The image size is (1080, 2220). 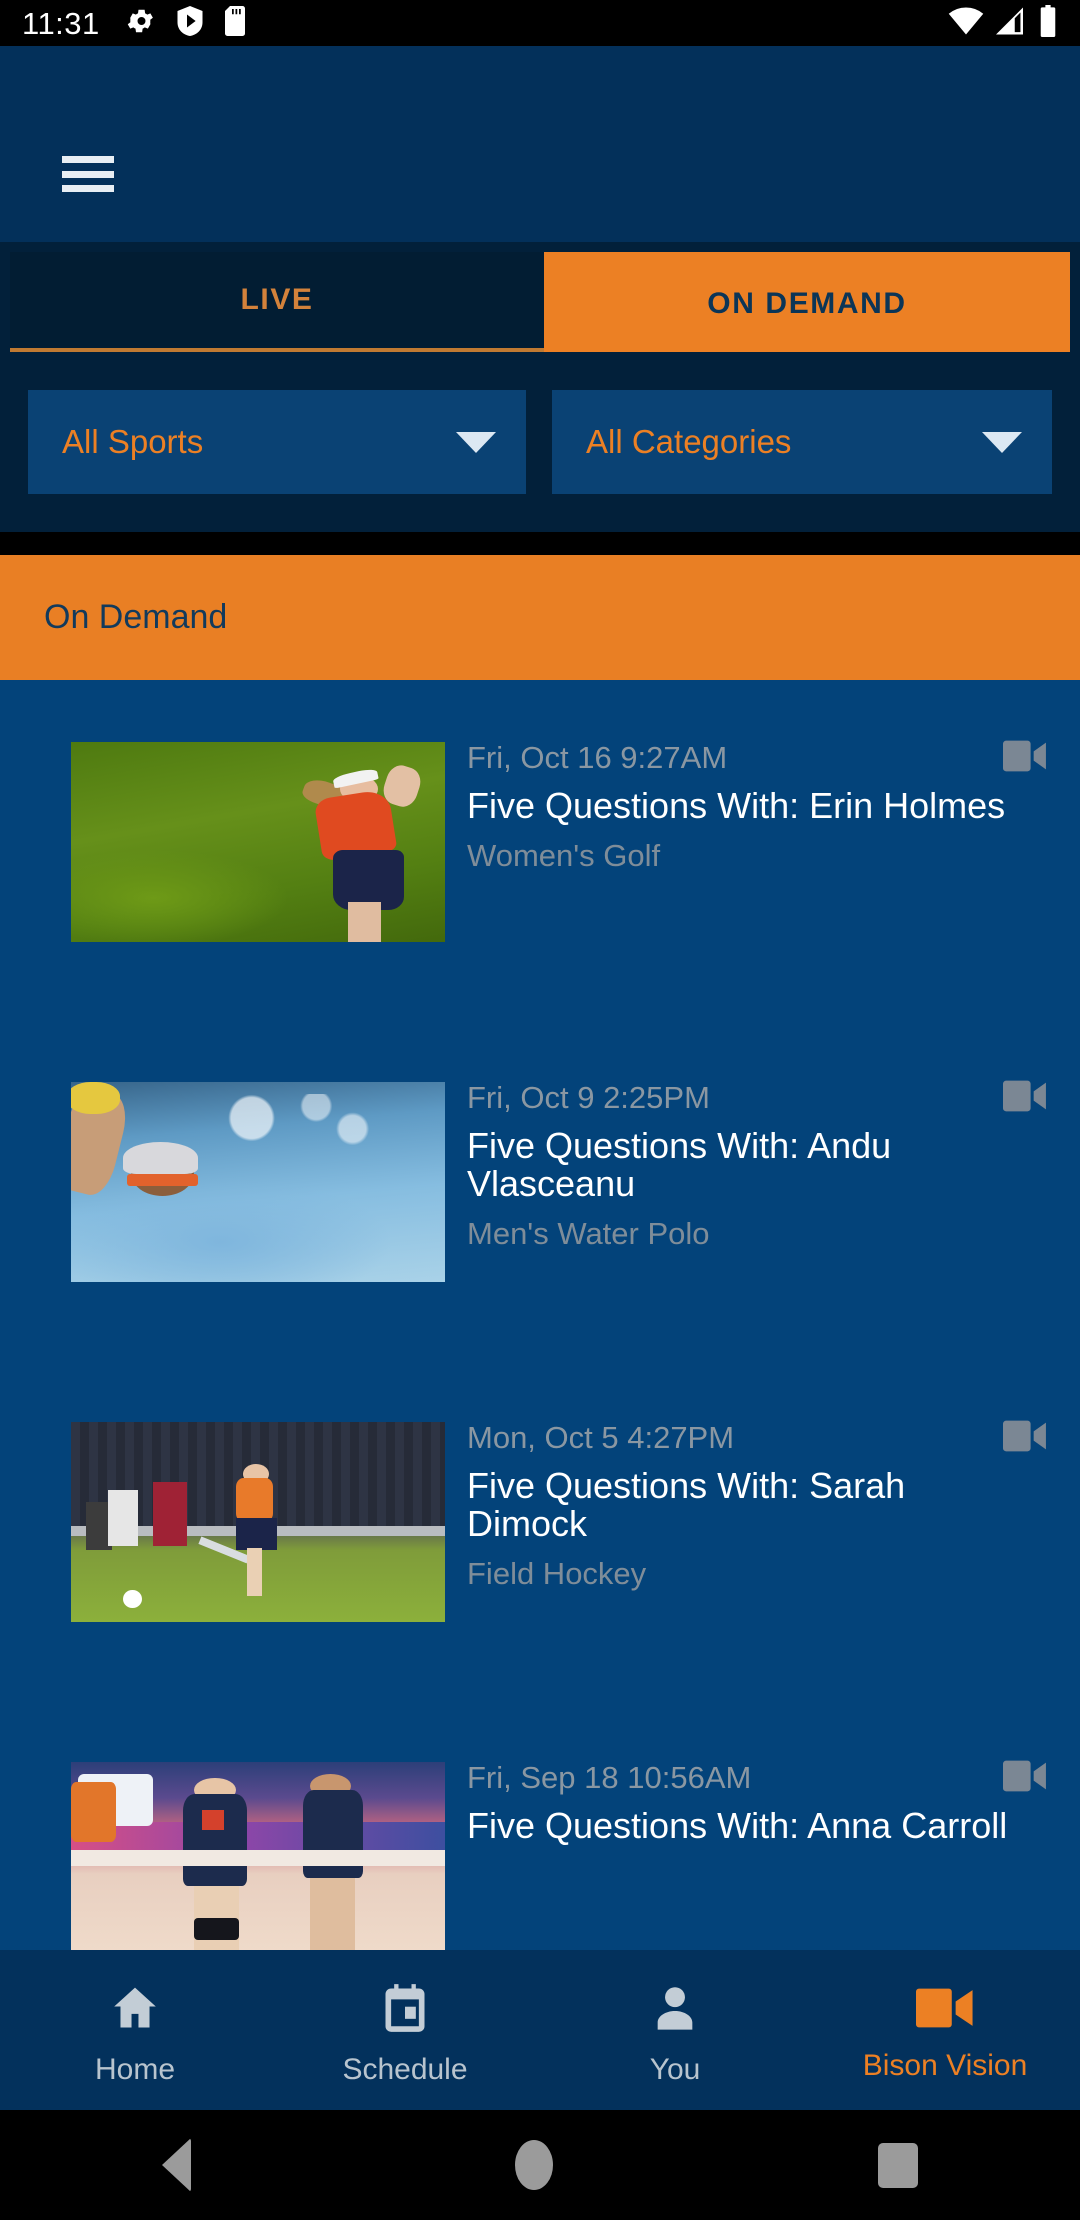 I want to click on battery-icon, so click(x=1048, y=23).